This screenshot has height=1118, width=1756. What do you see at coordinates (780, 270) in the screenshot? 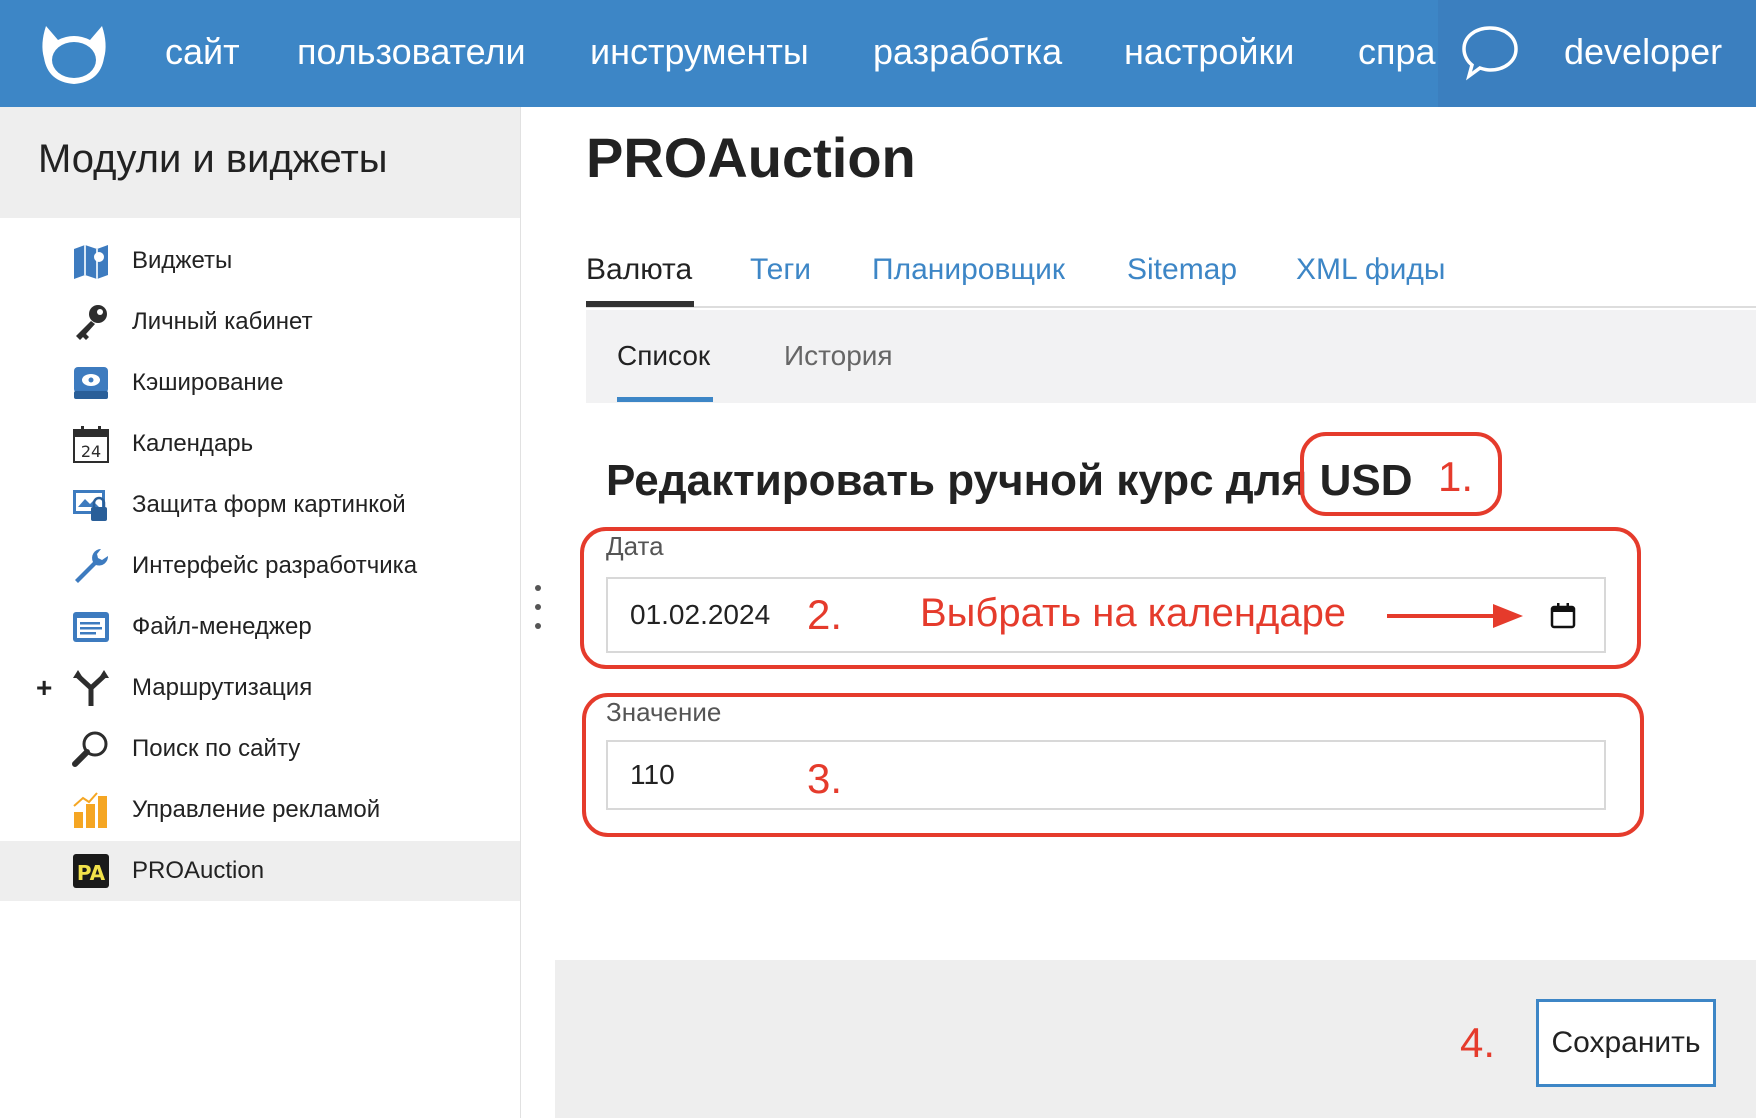
I see `tab-tags: Теги` at bounding box center [780, 270].